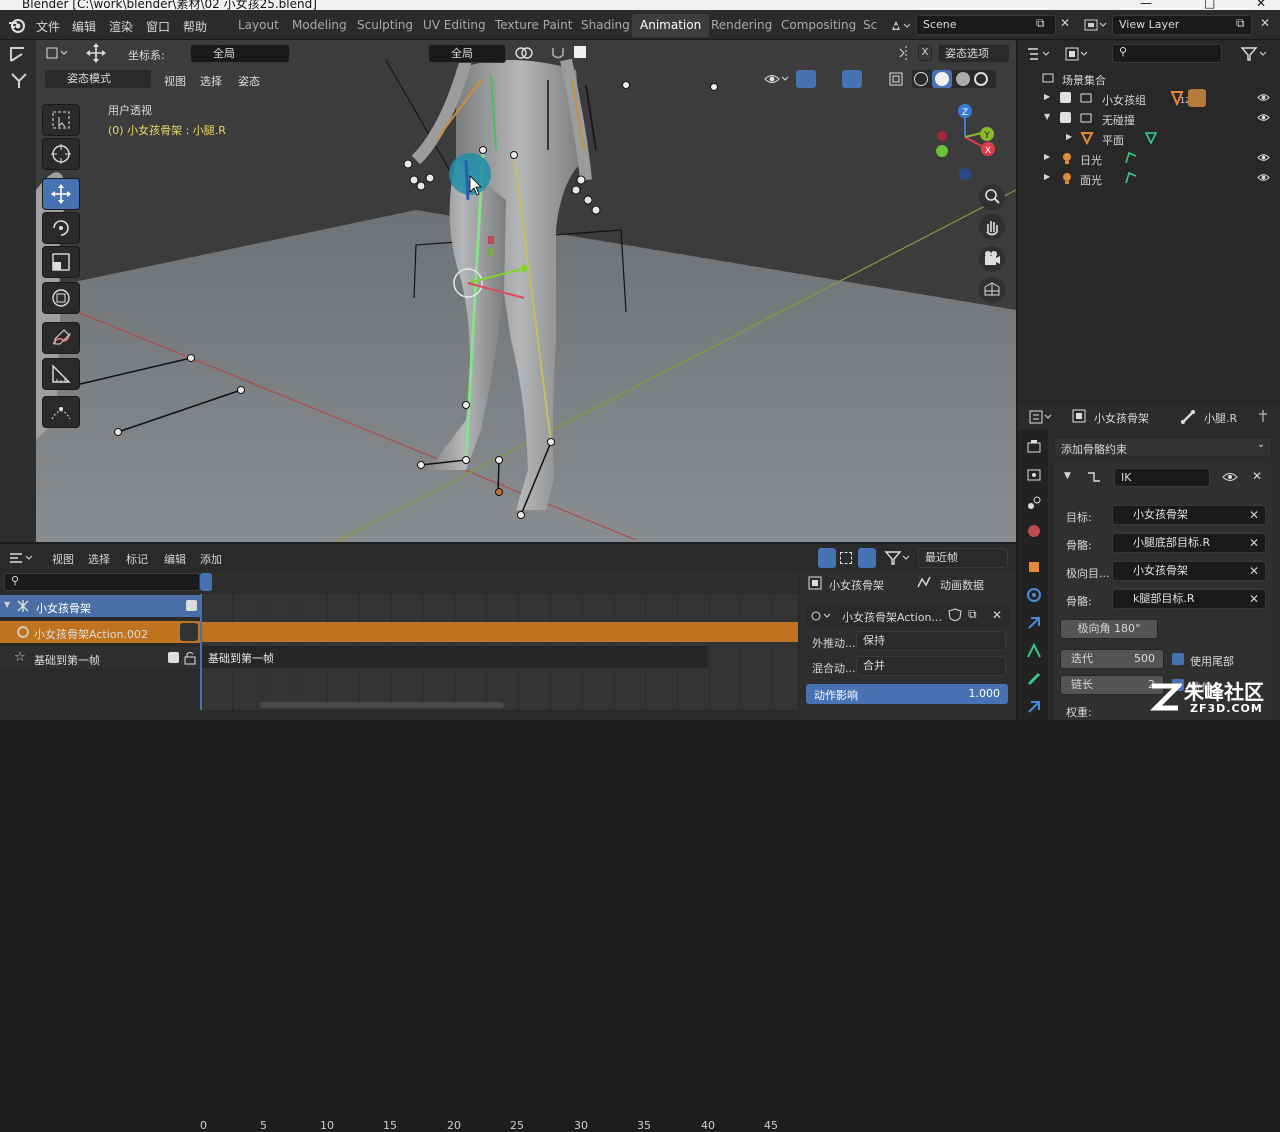 Image resolution: width=1280 pixels, height=1132 pixels. Describe the element at coordinates (23, 558) in the screenshot. I see `nla-editor-type-icon` at that location.